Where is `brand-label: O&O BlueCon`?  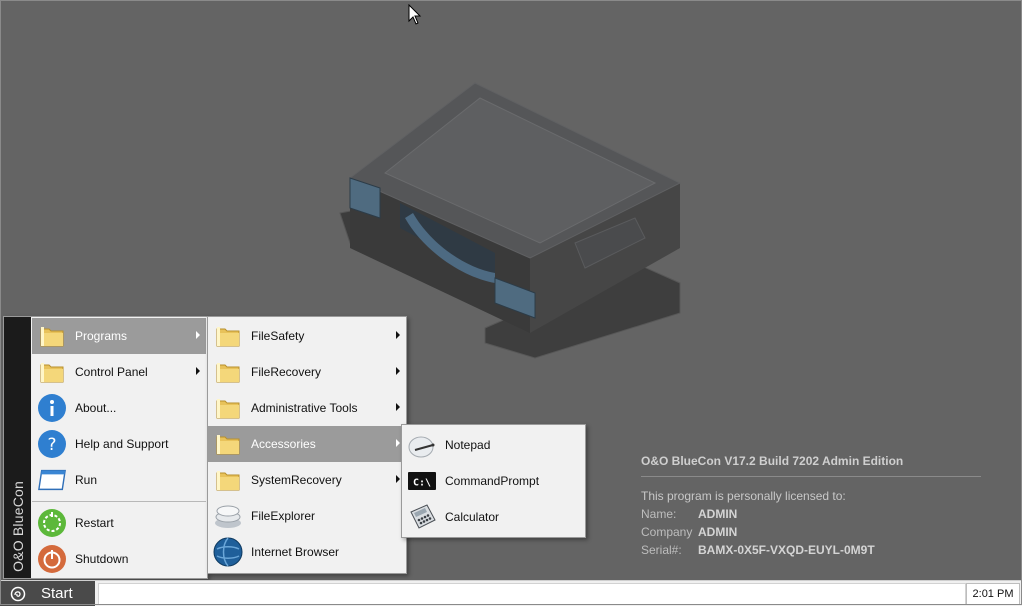
brand-label: O&O BlueCon is located at coordinates (18, 526).